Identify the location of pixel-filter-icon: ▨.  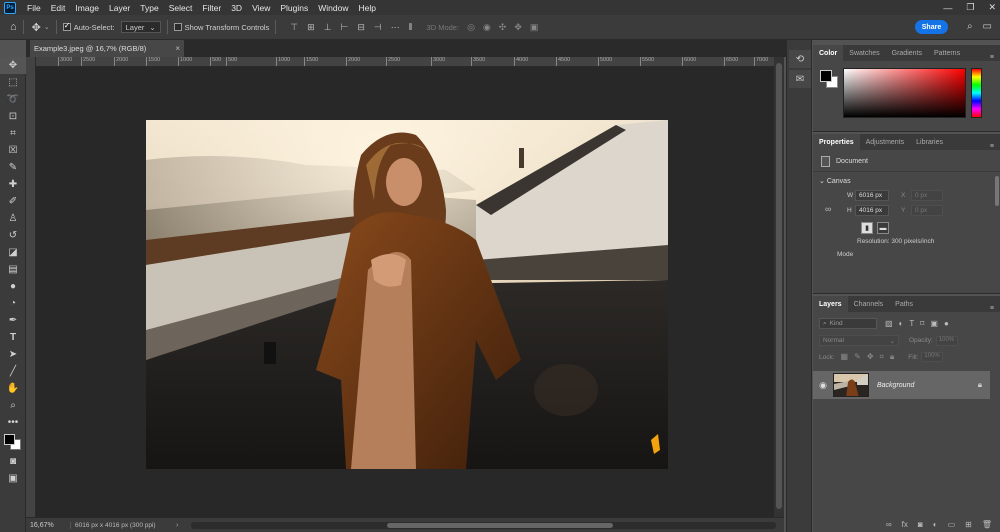
(889, 323).